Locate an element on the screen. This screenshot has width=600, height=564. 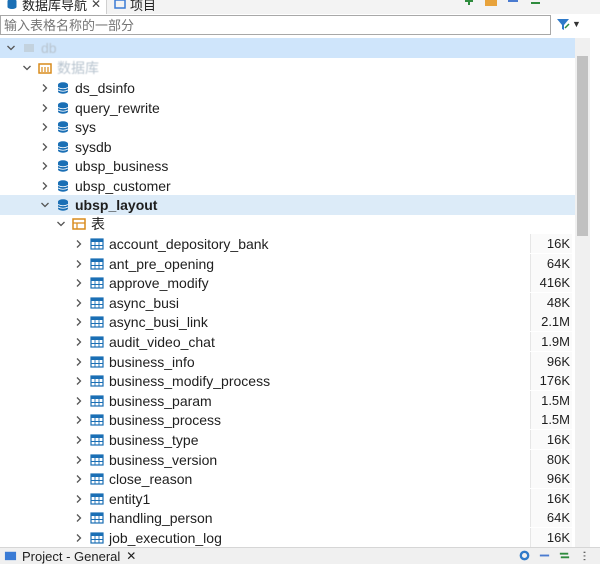
tree-row-table: business_param 1.5M is located at coordinates (287, 400).